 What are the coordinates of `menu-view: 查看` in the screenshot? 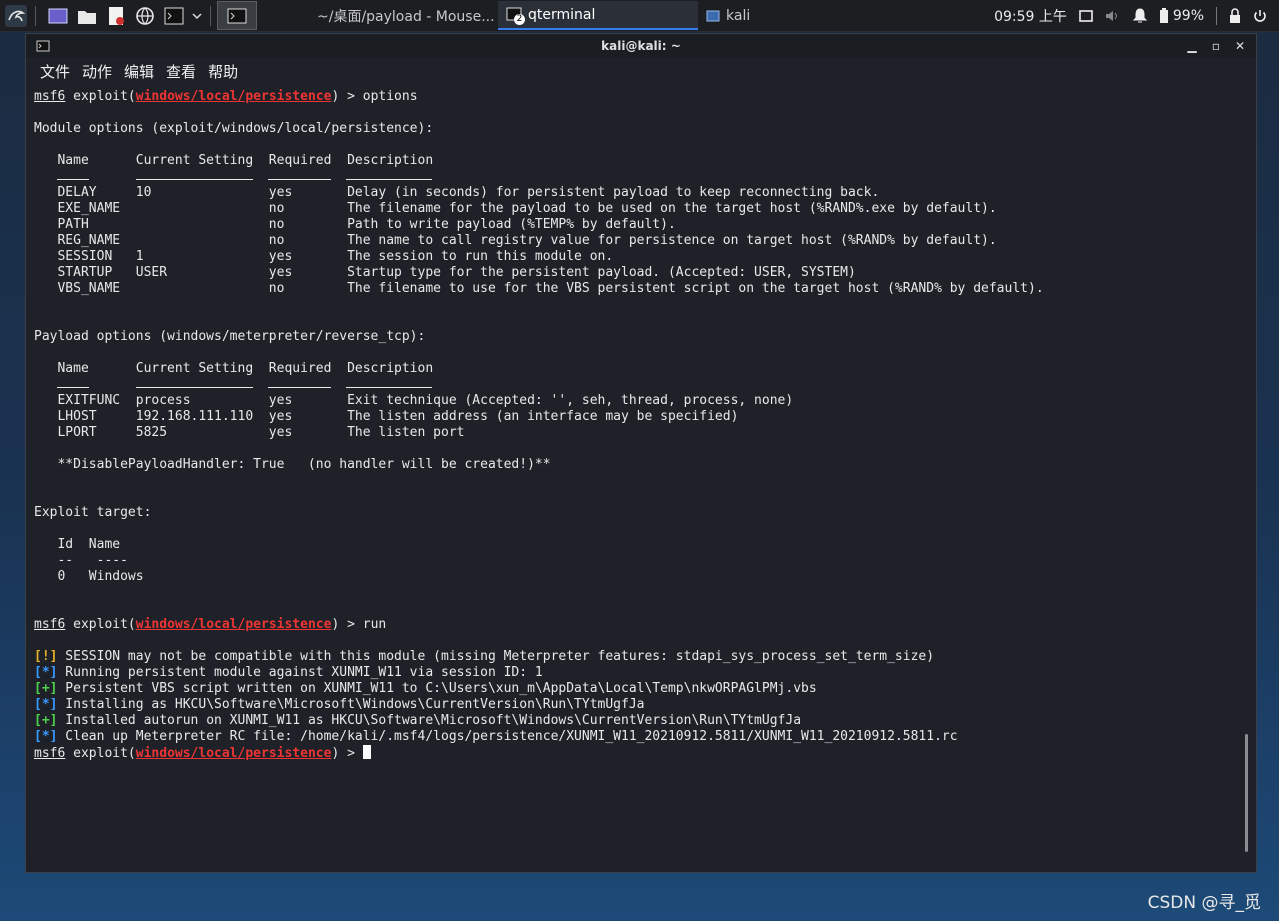 It's located at (181, 71).